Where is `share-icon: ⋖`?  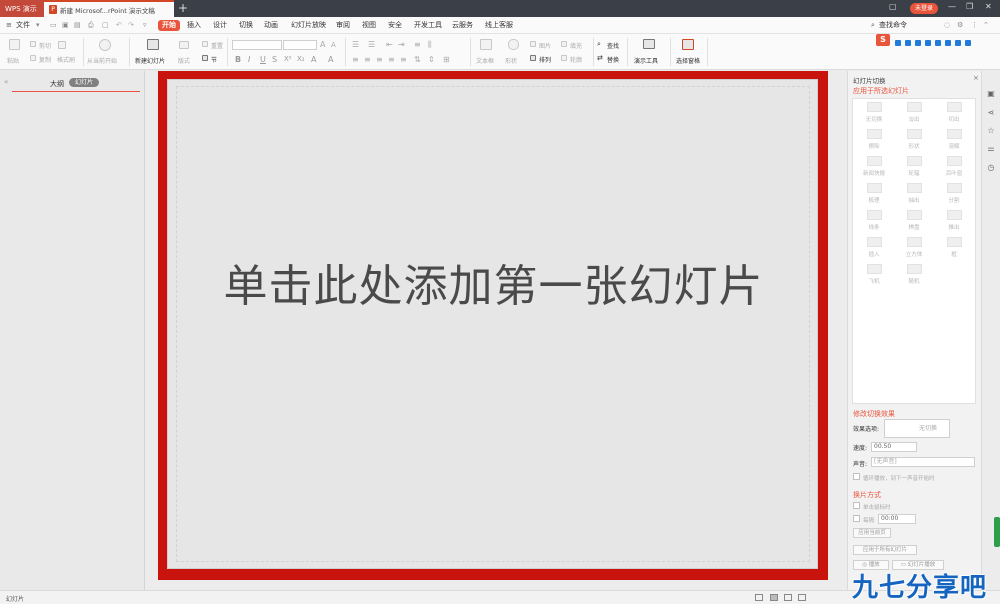
share-icon: ⋖ is located at coordinates (991, 113).